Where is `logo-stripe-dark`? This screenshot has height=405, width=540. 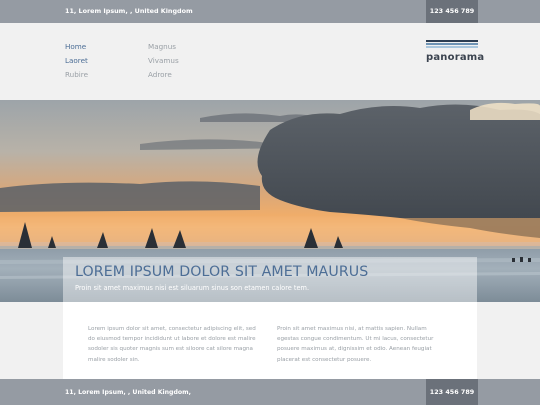
logo-stripe-dark is located at coordinates (452, 41).